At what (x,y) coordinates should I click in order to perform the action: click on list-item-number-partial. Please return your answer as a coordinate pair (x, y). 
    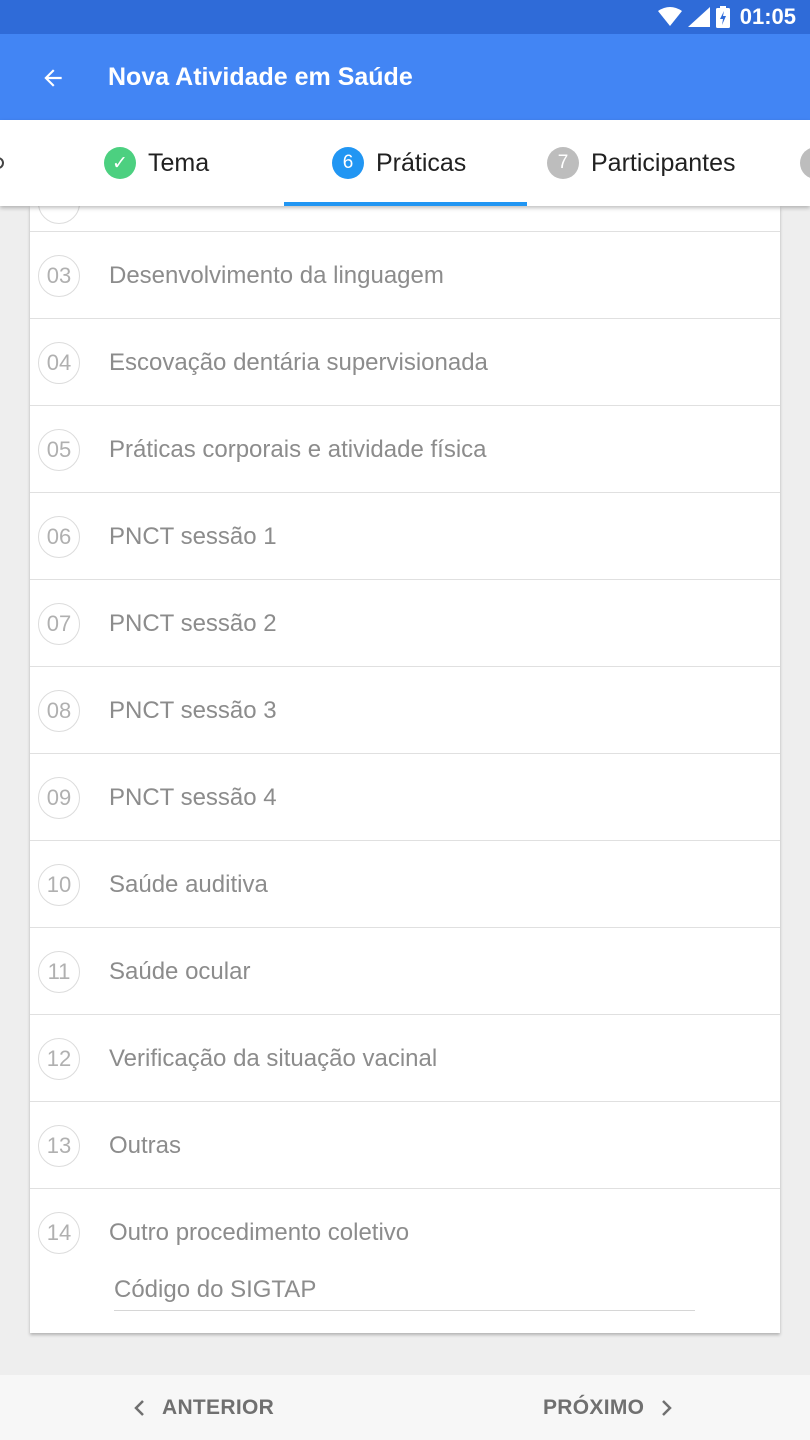
    Looking at the image, I should click on (59, 215).